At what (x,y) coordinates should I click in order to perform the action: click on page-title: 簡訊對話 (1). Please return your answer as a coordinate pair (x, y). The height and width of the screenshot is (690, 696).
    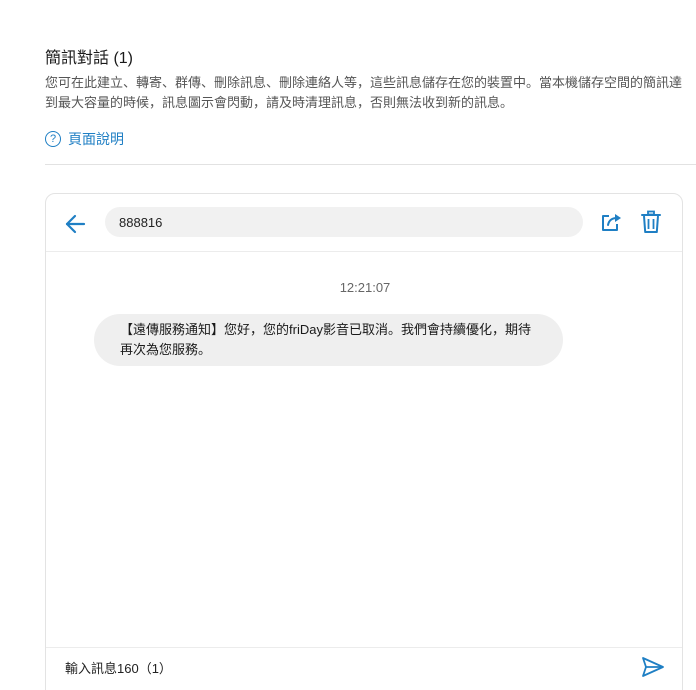
    Looking at the image, I should click on (89, 58).